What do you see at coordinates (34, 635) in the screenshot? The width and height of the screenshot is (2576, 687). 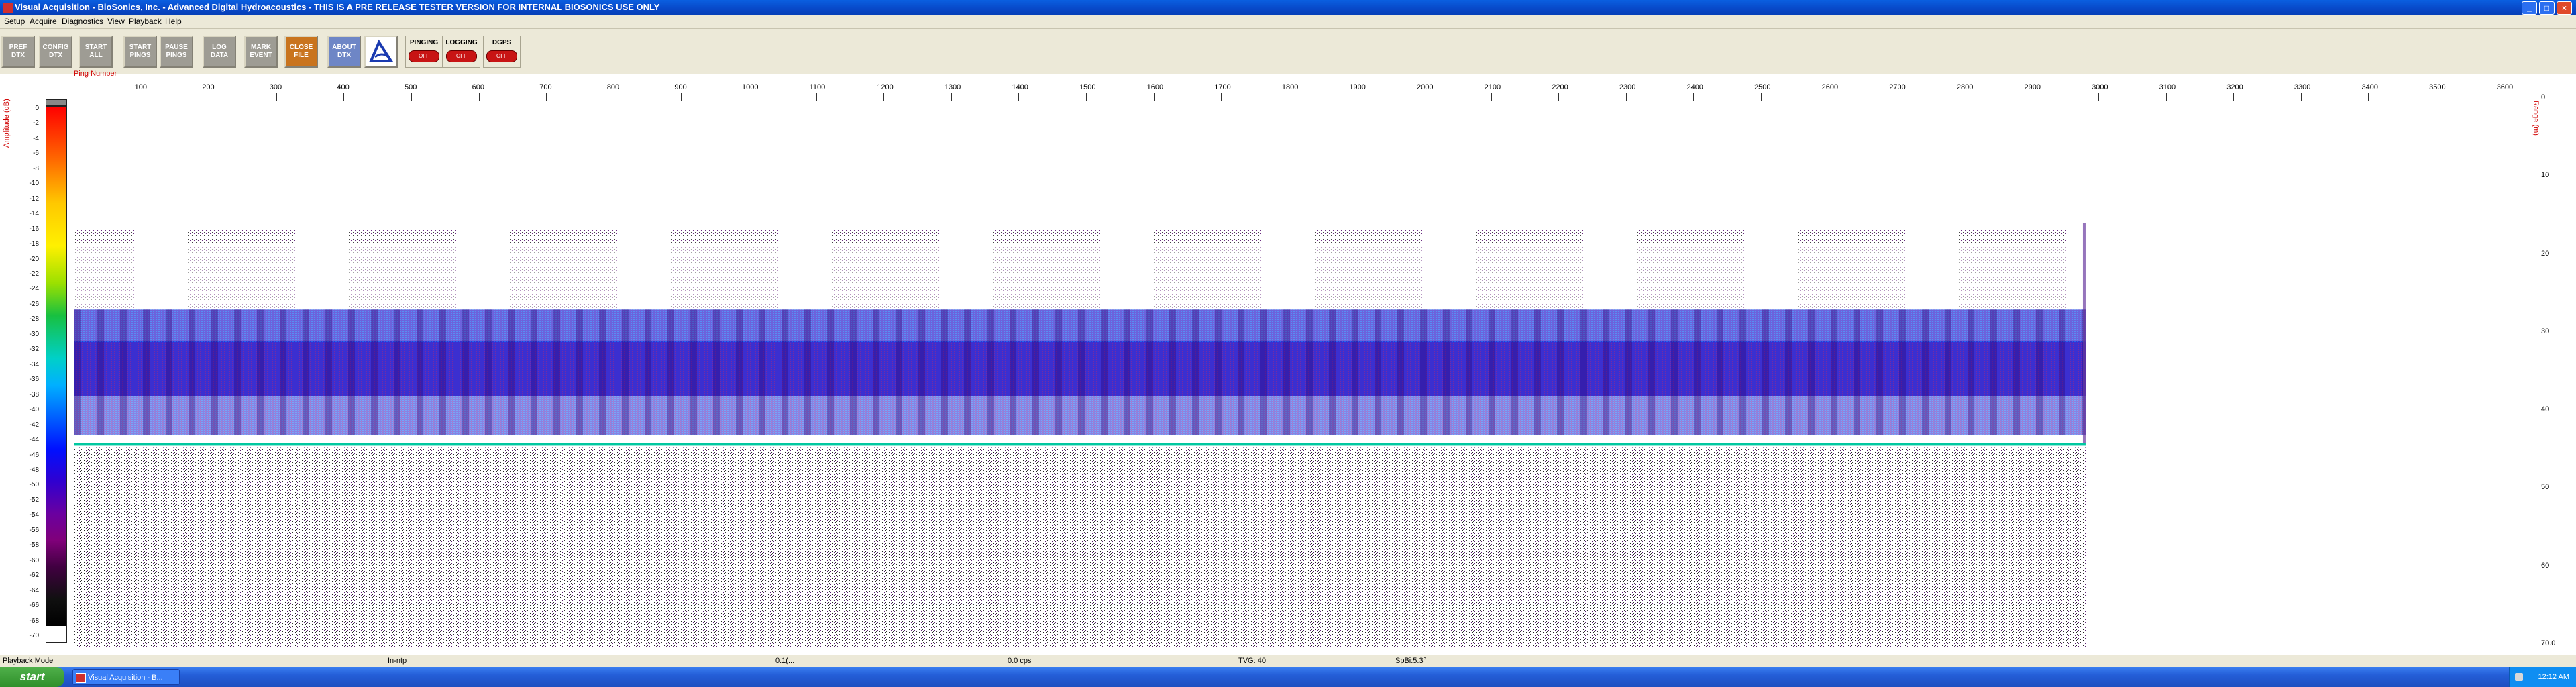 I see `colorbar-tick-label: -70` at bounding box center [34, 635].